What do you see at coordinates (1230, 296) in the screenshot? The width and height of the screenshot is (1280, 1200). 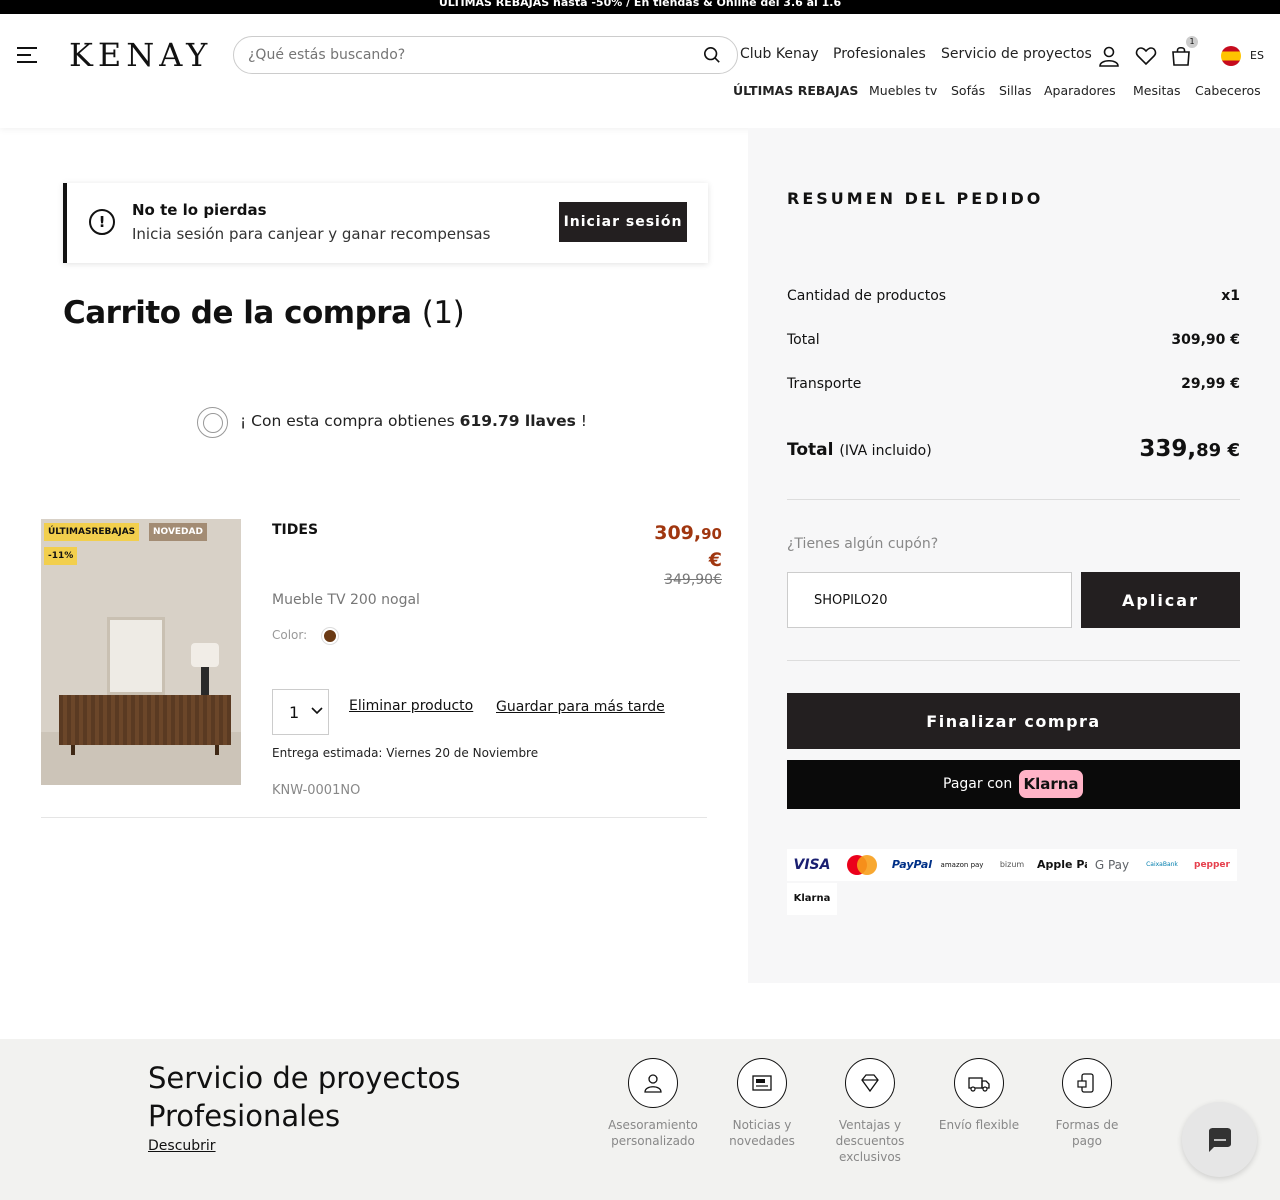 I see `summary-row-value: x1` at bounding box center [1230, 296].